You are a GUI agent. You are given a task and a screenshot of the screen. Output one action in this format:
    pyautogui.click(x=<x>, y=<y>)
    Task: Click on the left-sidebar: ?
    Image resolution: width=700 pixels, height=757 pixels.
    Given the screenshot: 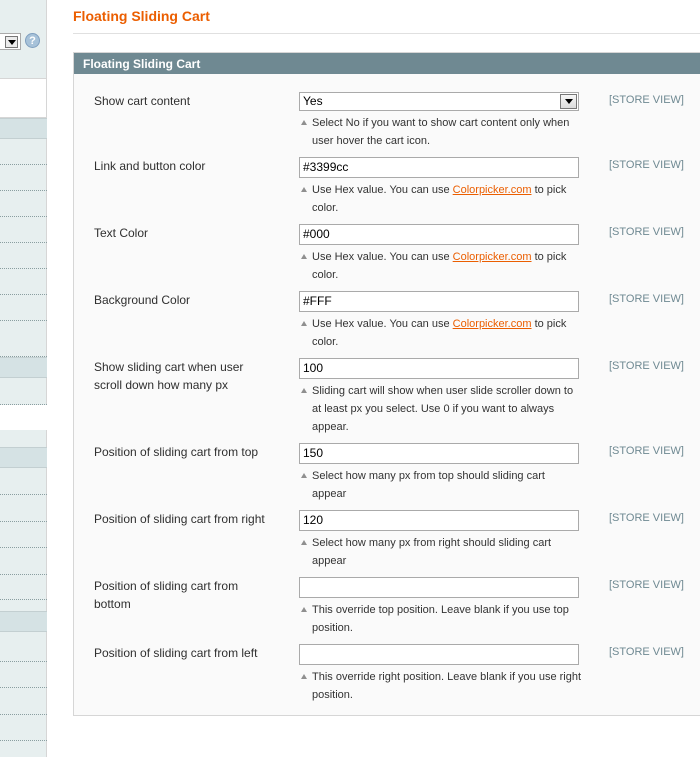 What is the action you would take?
    pyautogui.click(x=24, y=378)
    